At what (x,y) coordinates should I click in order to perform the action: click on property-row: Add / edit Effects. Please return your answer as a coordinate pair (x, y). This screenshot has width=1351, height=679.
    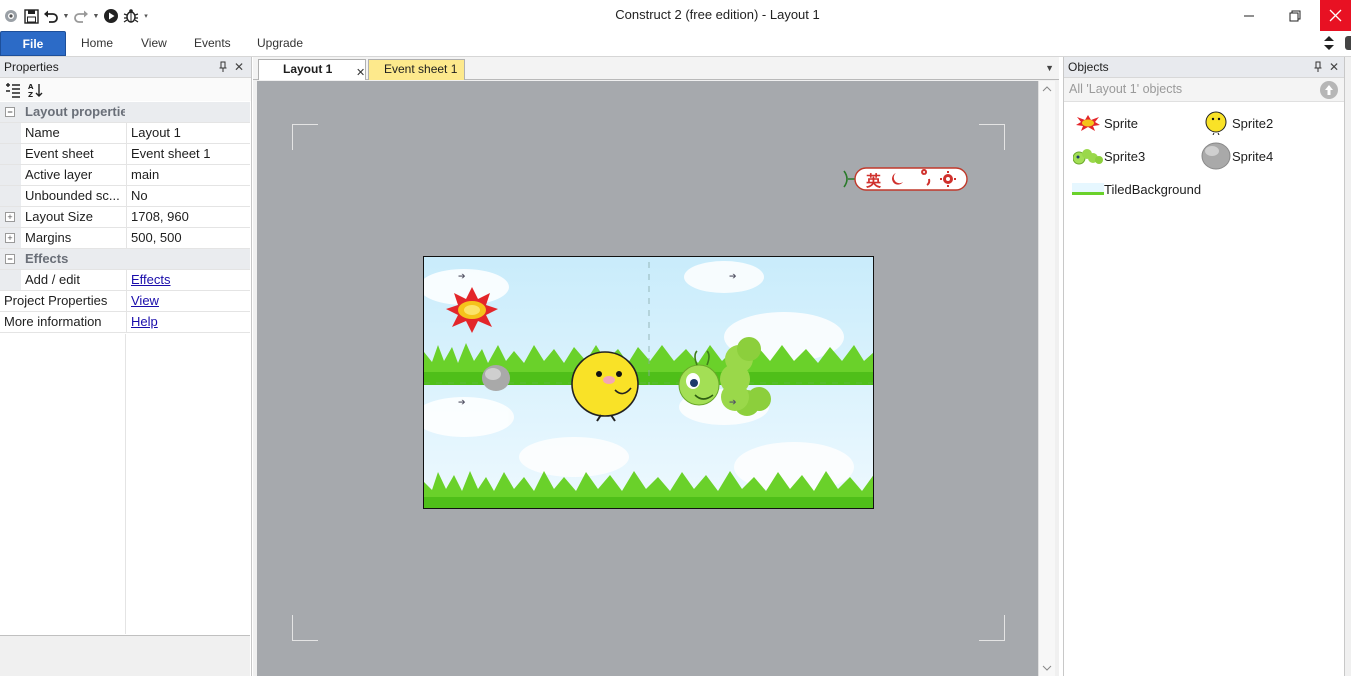
    Looking at the image, I should click on (125, 280).